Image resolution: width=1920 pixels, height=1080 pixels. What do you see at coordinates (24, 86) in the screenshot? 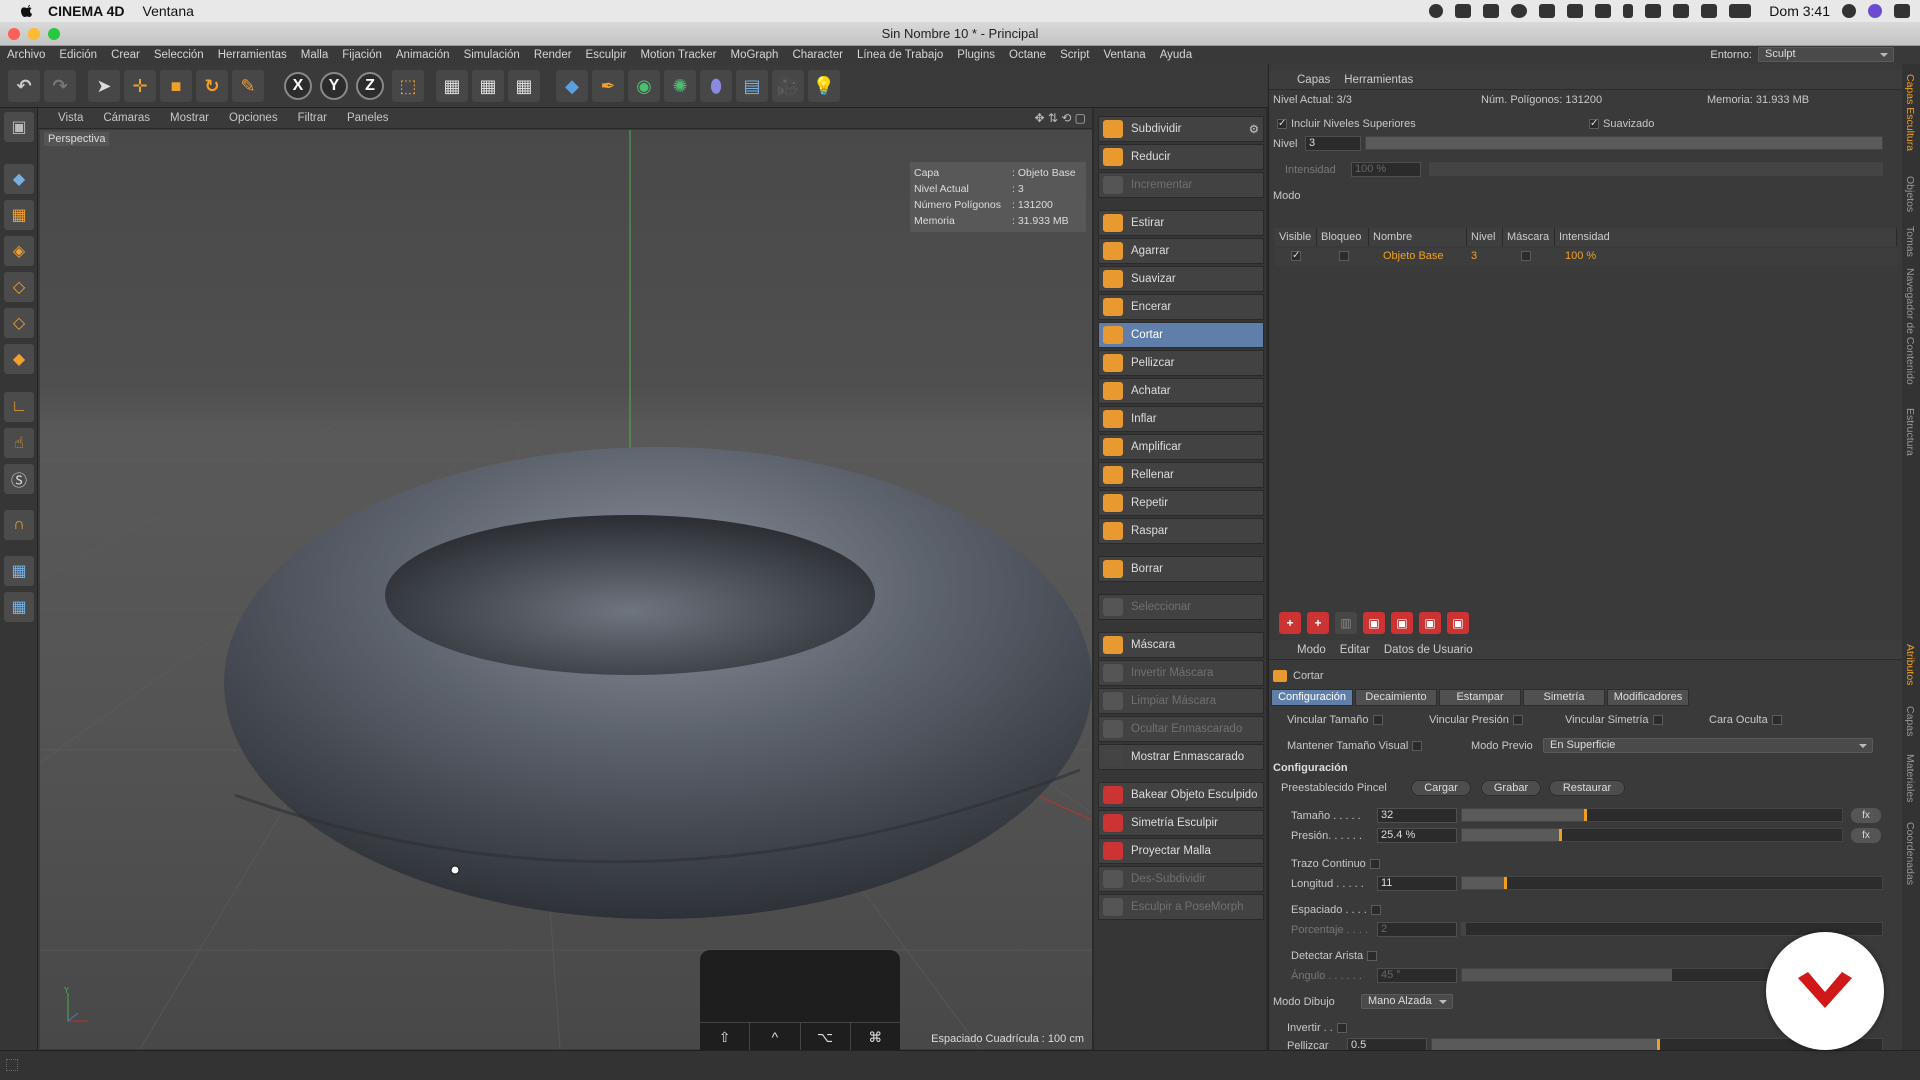
I see `undo-icon: ↶` at bounding box center [24, 86].